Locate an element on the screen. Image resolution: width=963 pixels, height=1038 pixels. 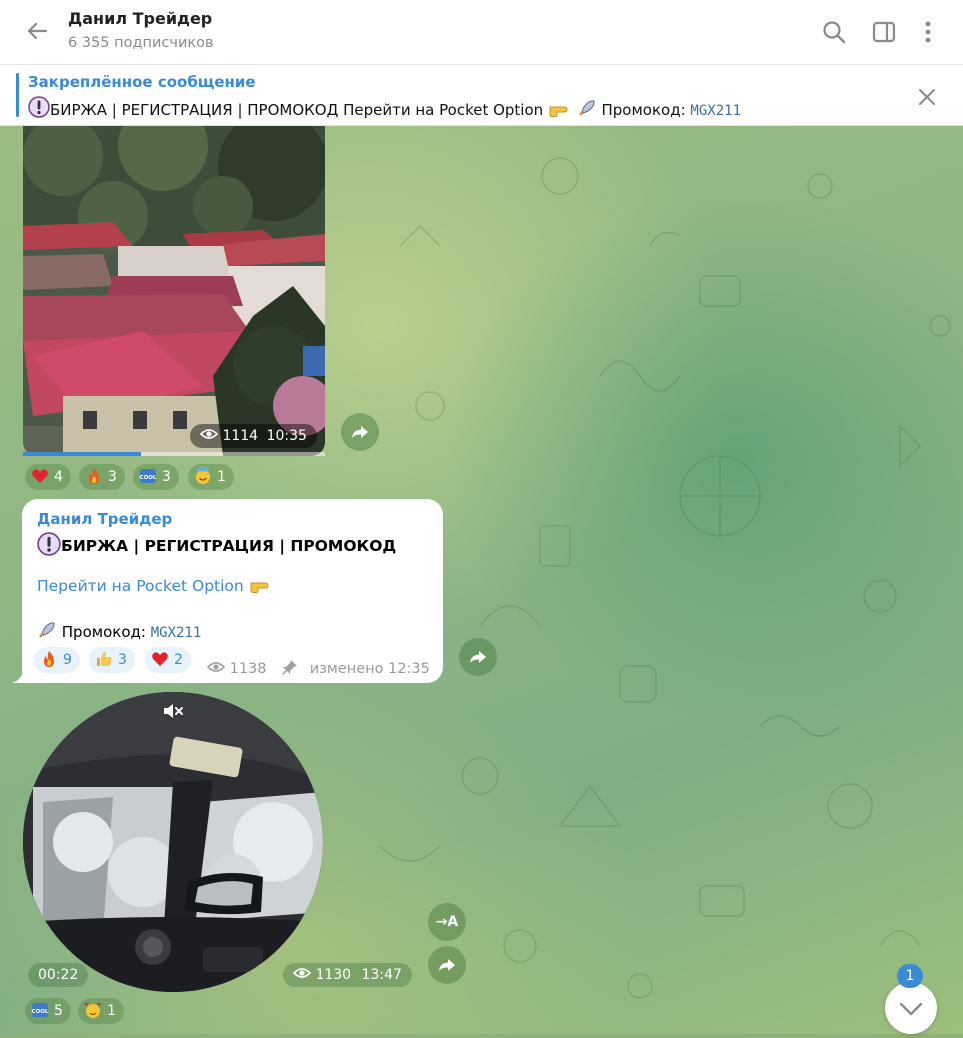
reaction-heart: 4 is located at coordinates (48, 477).